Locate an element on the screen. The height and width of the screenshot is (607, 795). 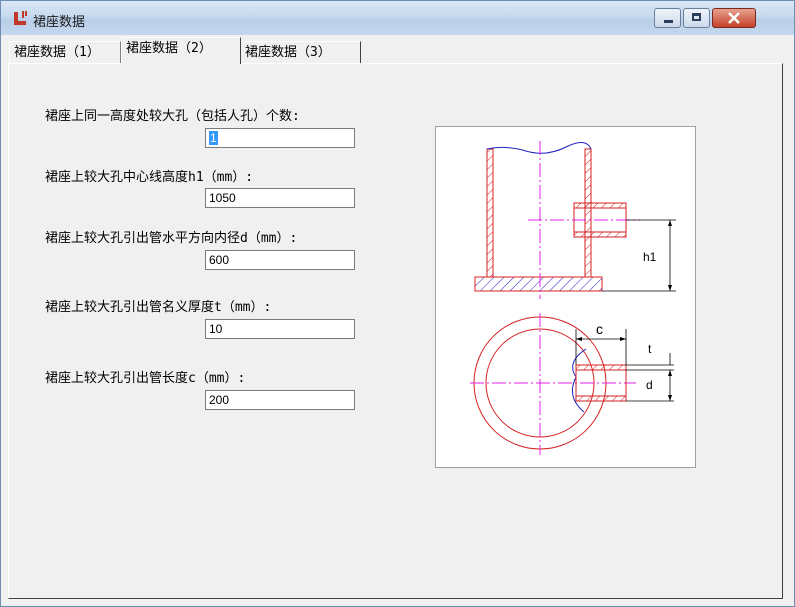
field-label-hole-count: 裙座上同一高度处较大孔（包括人孔）个数: is located at coordinates (172, 116).